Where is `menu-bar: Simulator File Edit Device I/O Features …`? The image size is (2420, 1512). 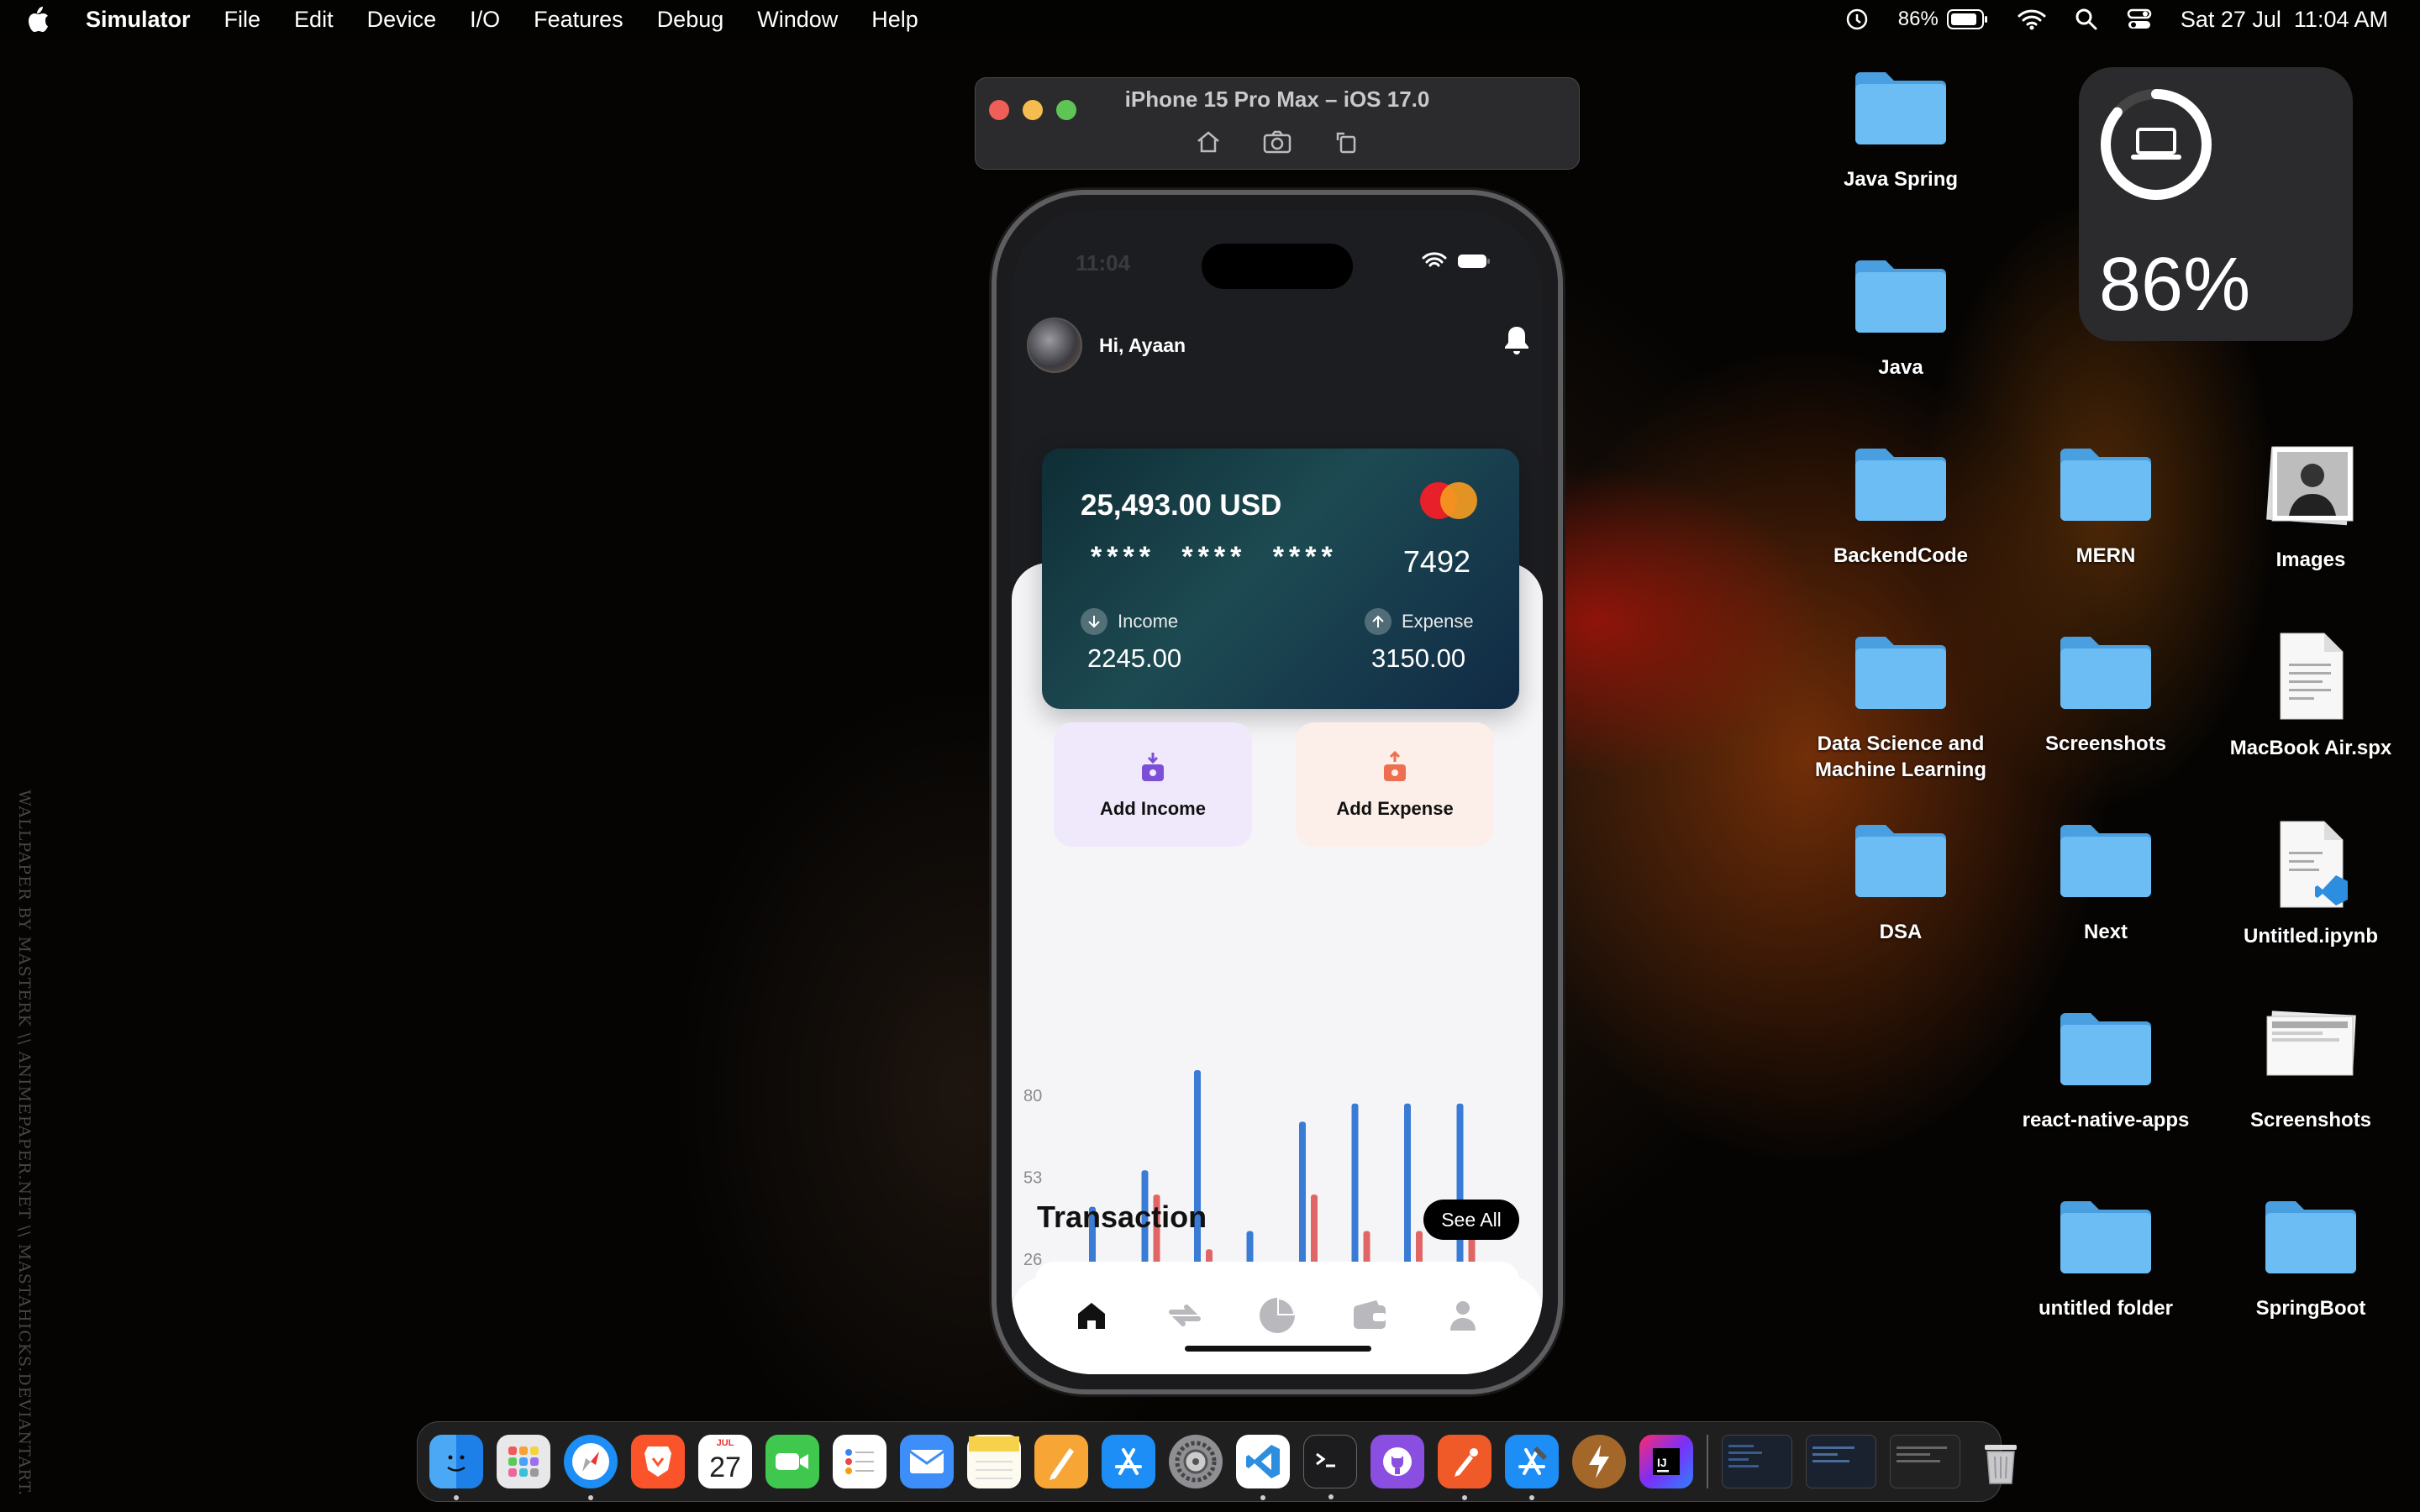 menu-bar: Simulator File Edit Device I/O Features … is located at coordinates (1210, 19).